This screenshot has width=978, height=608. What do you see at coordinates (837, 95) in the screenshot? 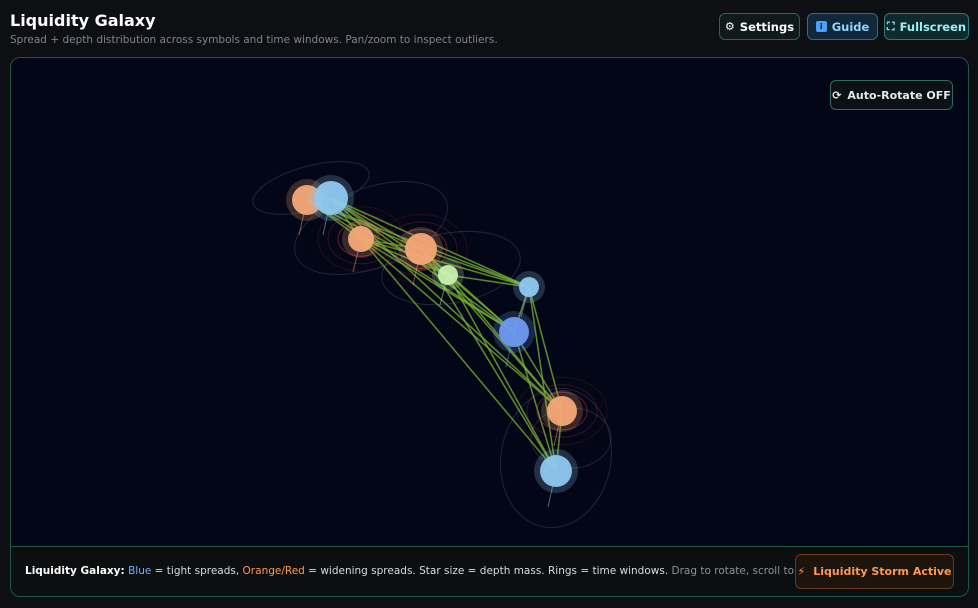
I see `rotate-icon: ⟳` at bounding box center [837, 95].